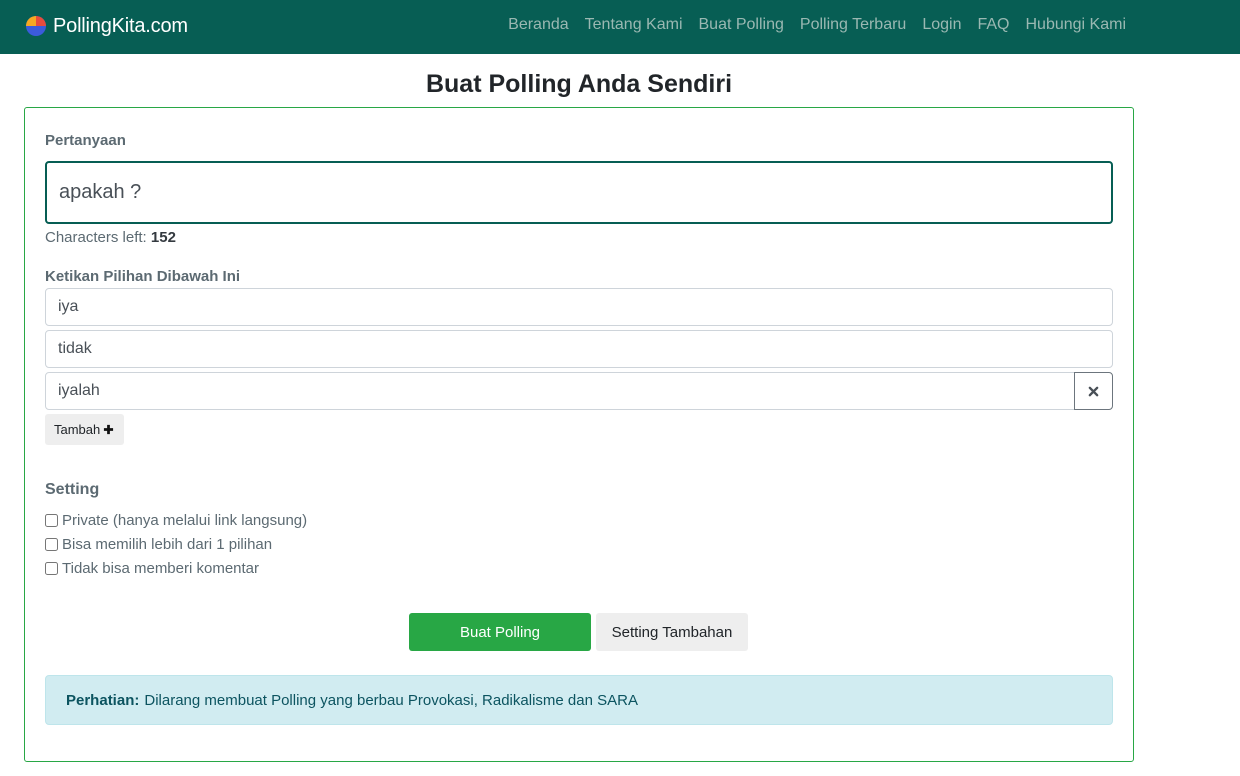 Image resolution: width=1240 pixels, height=776 pixels. Describe the element at coordinates (167, 544) in the screenshot. I see `multiple-choice-checkbox-label: Bisa memilih lebih dari 1 pilihan` at that location.